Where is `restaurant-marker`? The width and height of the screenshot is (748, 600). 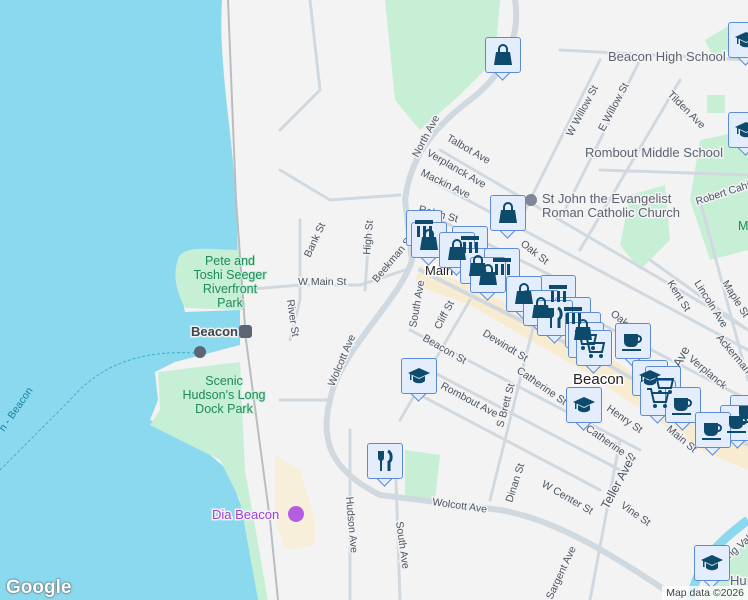
restaurant-marker is located at coordinates (385, 465).